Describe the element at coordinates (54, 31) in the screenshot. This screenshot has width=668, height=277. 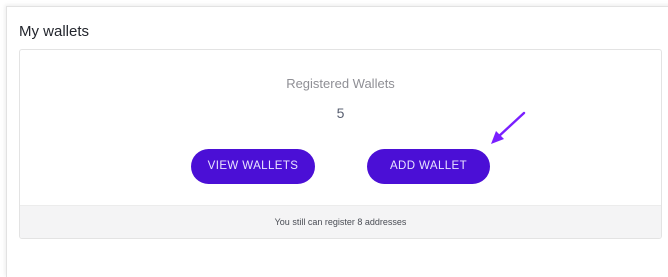
I see `section-title: My wallets` at that location.